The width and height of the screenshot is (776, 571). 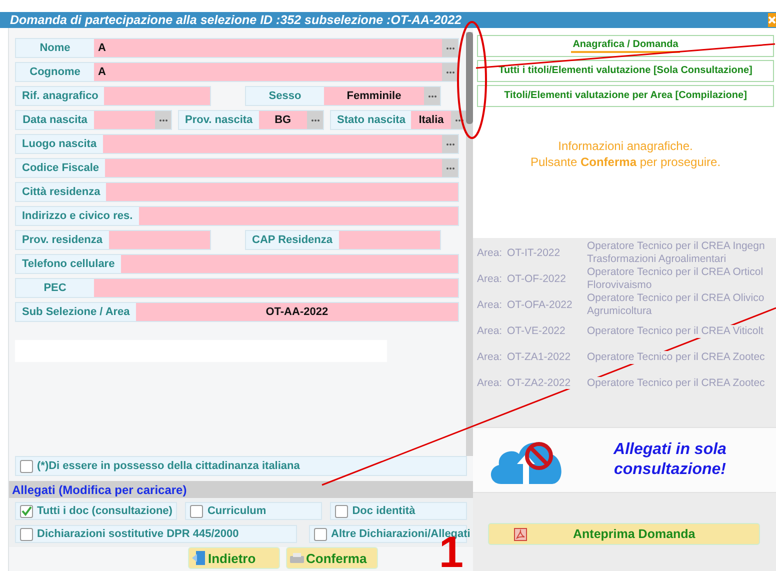 I want to click on window-title: Domanda di partecipazione alla selezione ID :352 subselezione :OT-AA-2022, so click(x=235, y=20).